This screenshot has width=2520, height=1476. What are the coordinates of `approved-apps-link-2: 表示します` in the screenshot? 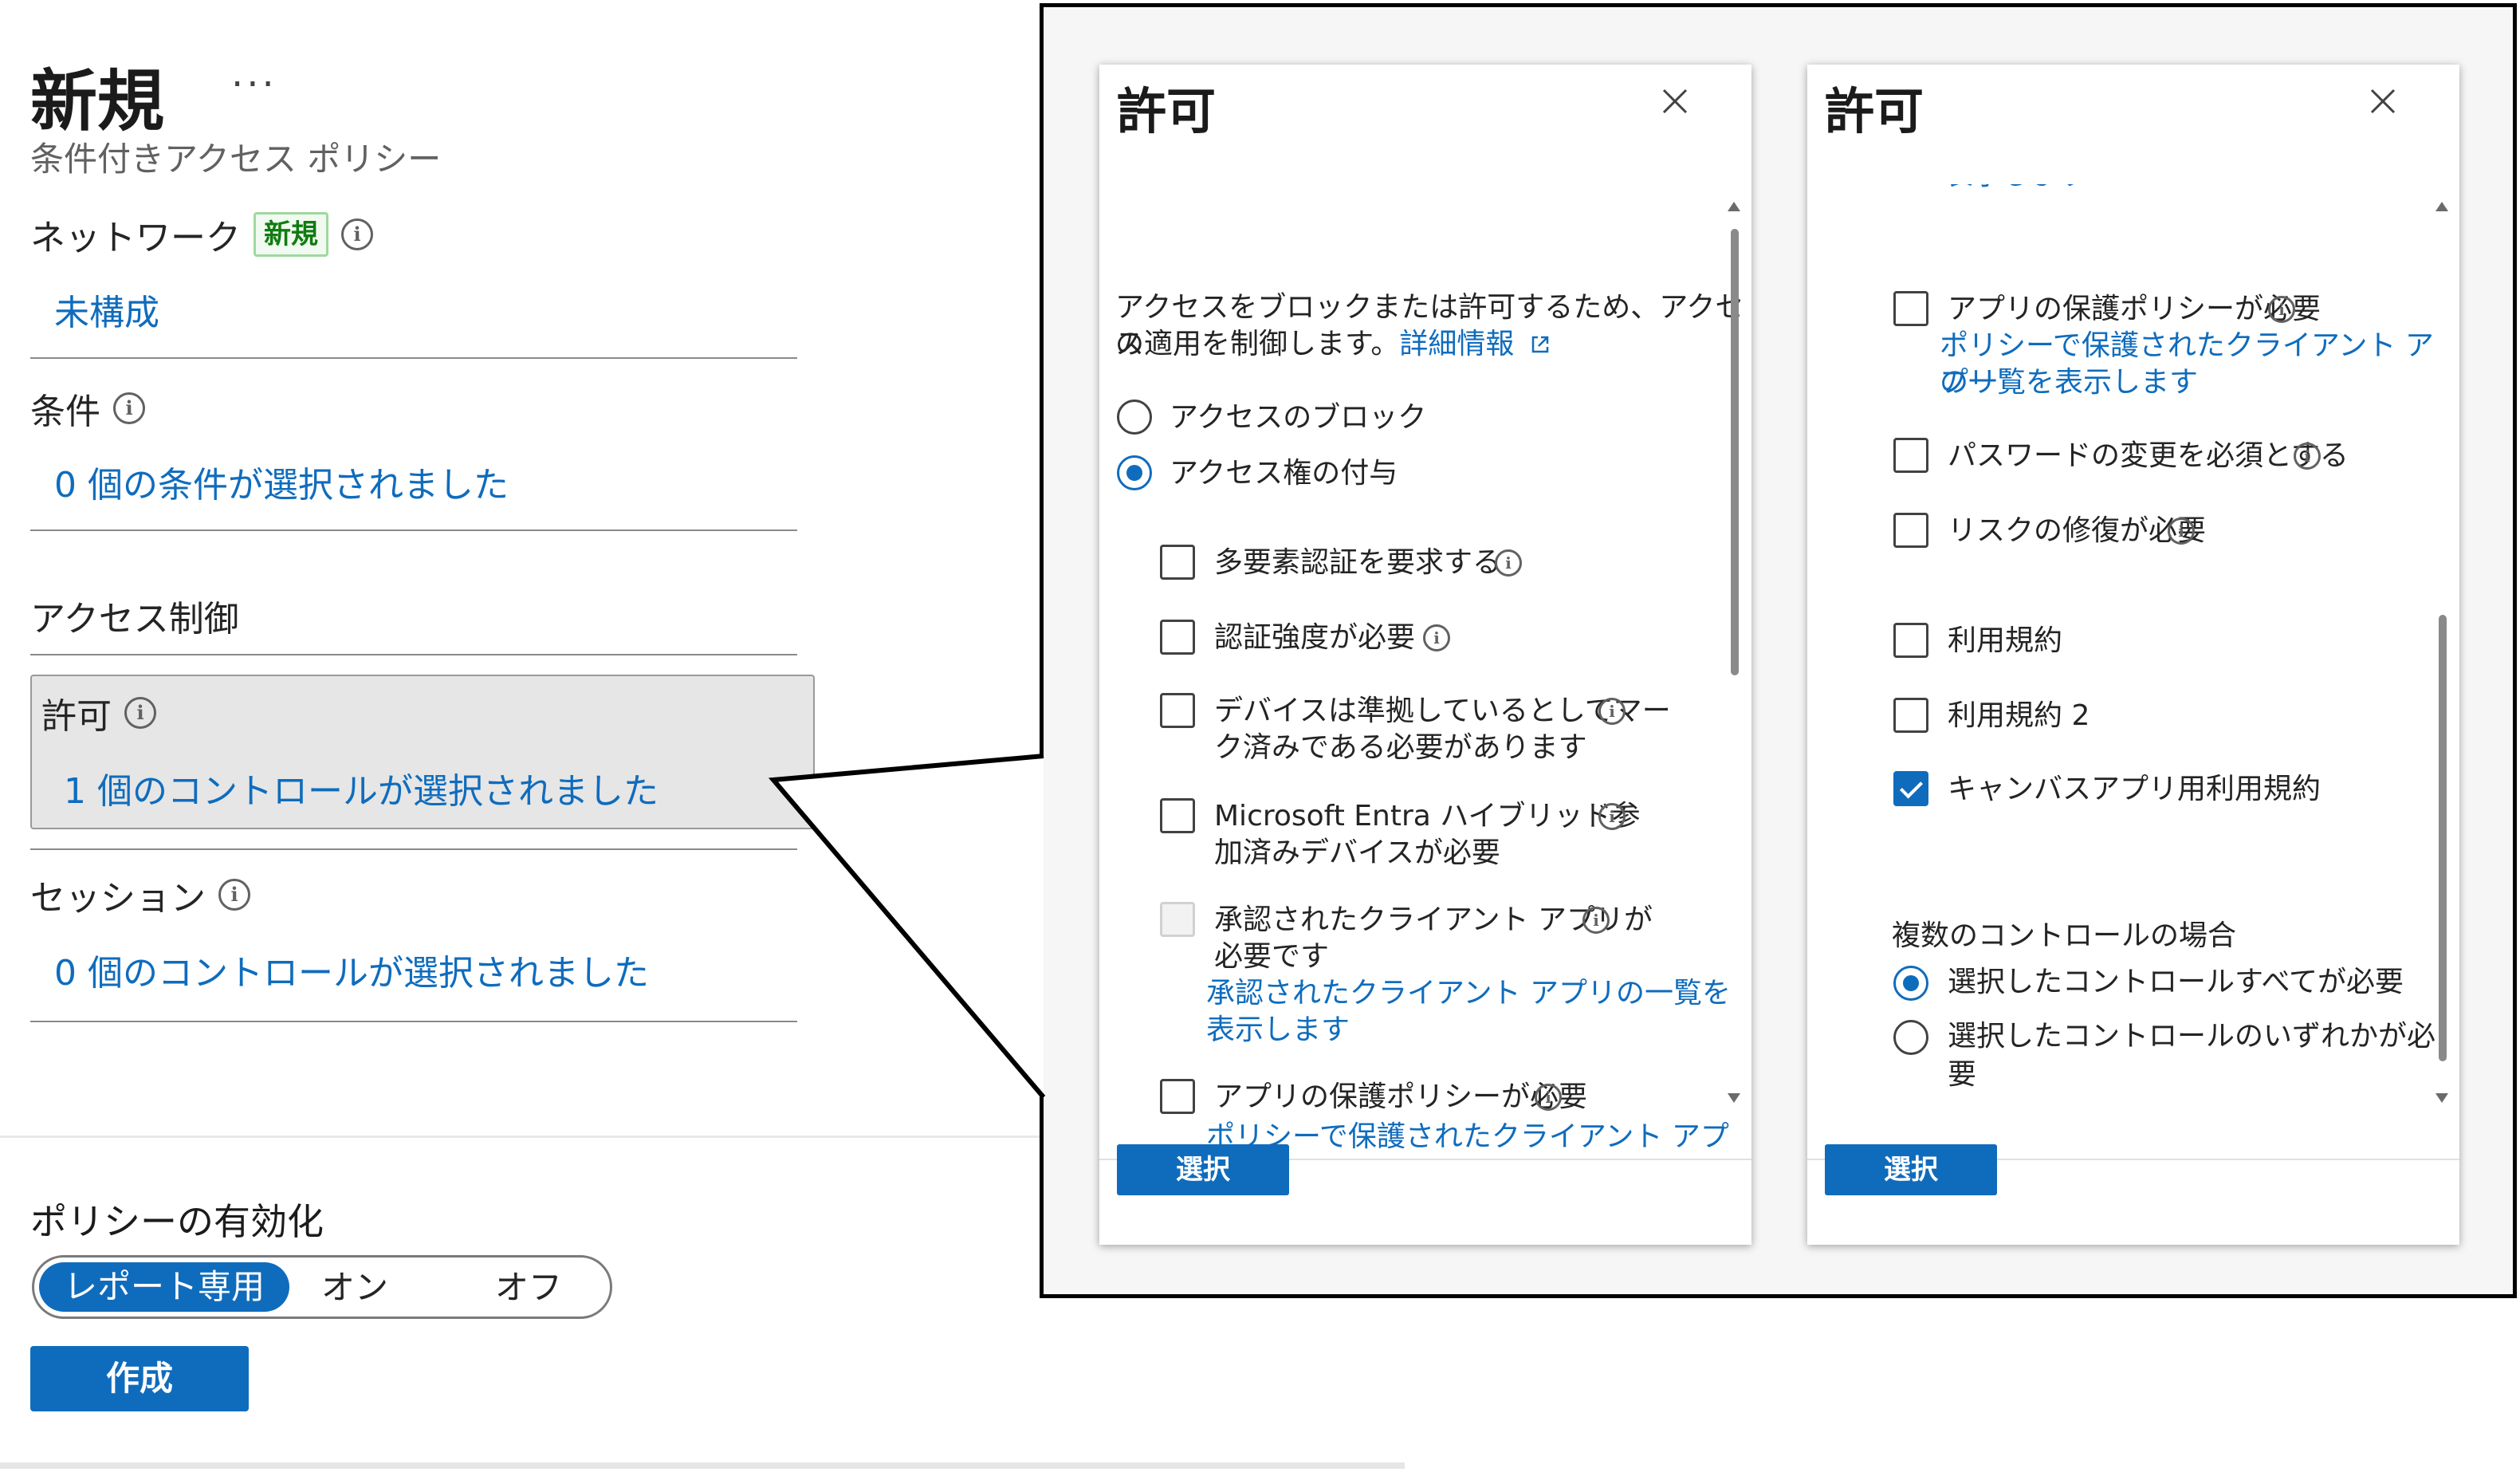 It's located at (1278, 1030).